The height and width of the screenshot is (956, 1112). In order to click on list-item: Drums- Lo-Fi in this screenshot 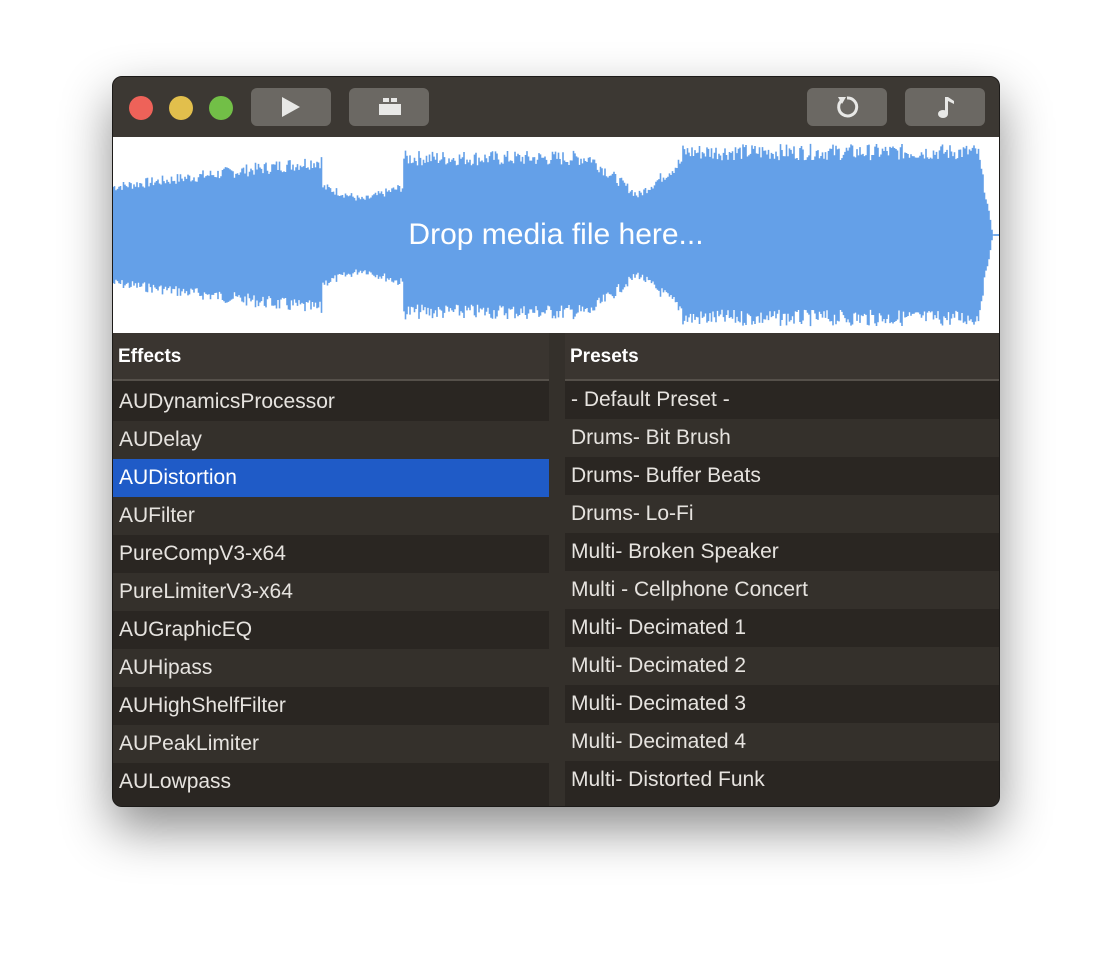, I will do `click(782, 514)`.